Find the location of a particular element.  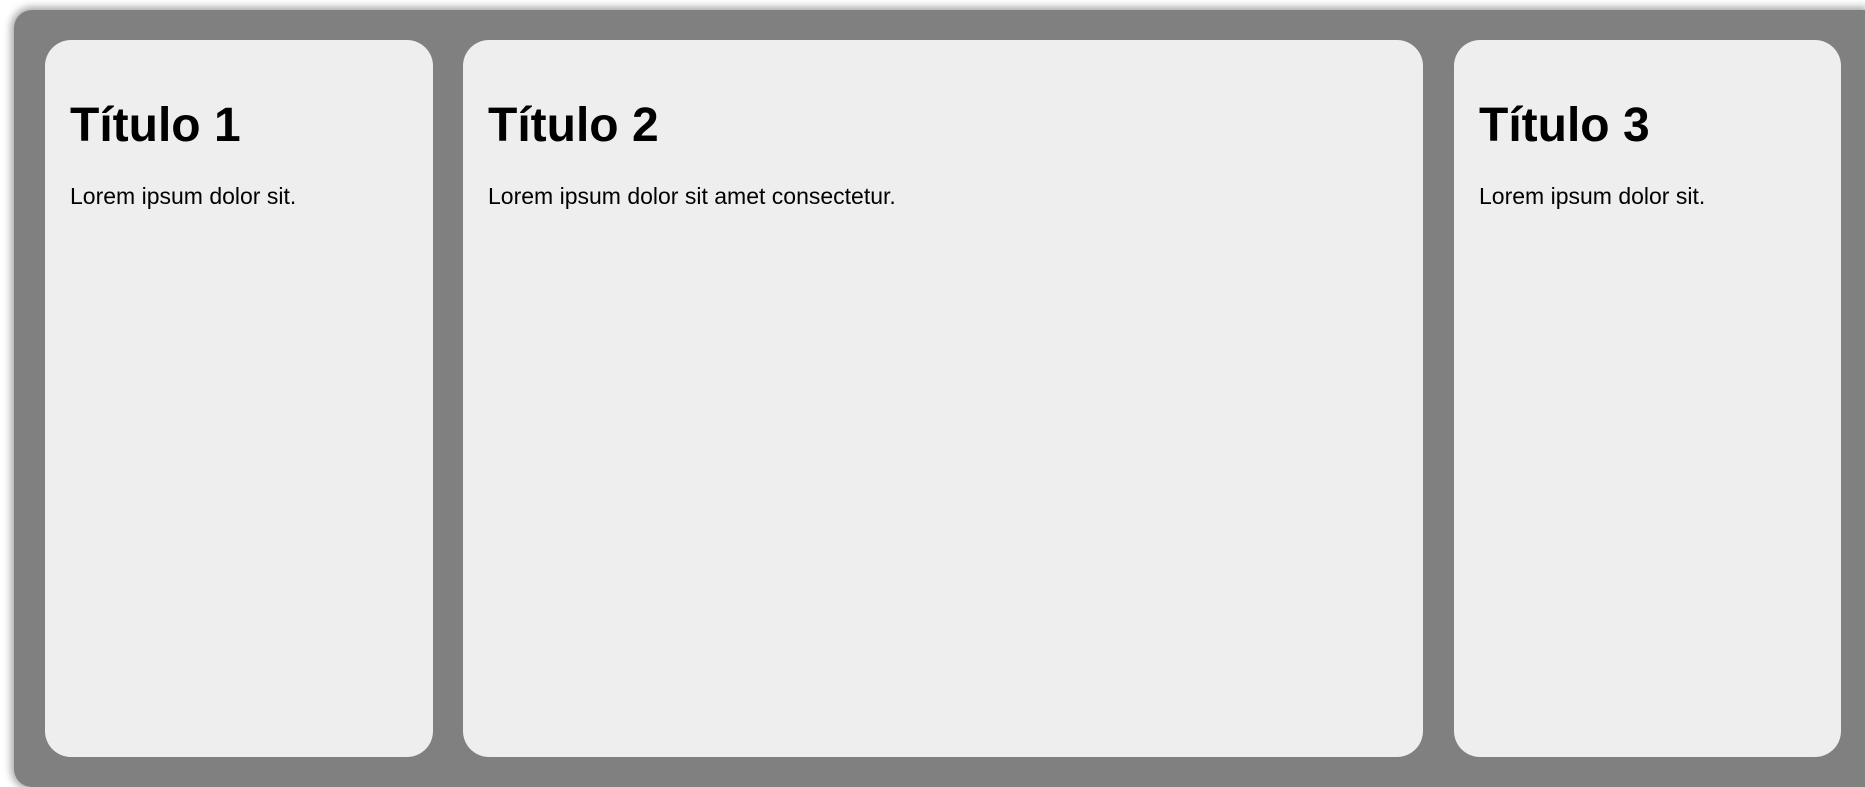

card-title: Título 3 is located at coordinates (1564, 125).